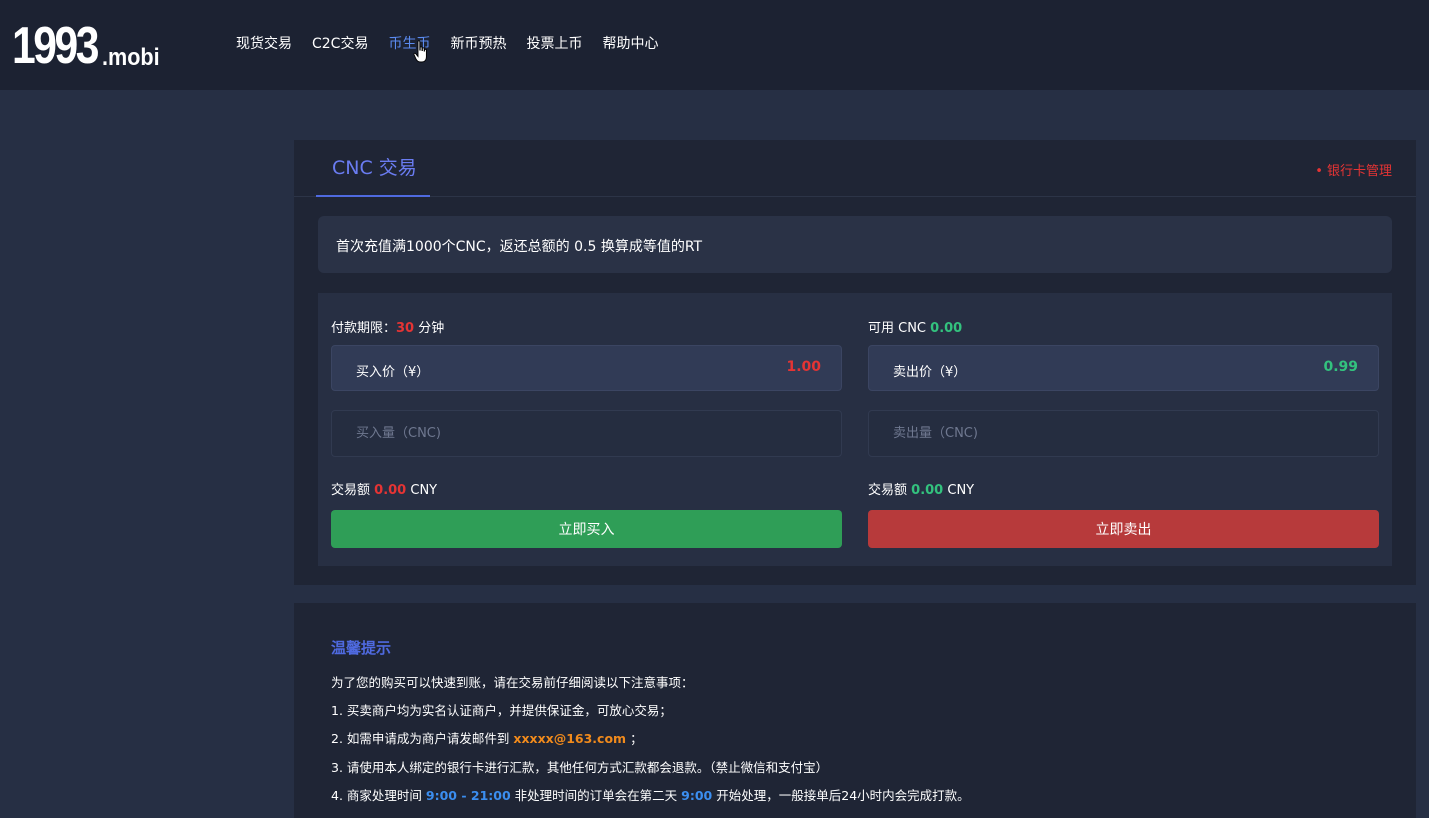  I want to click on buy-price-label: 买入价（¥）, so click(393, 372).